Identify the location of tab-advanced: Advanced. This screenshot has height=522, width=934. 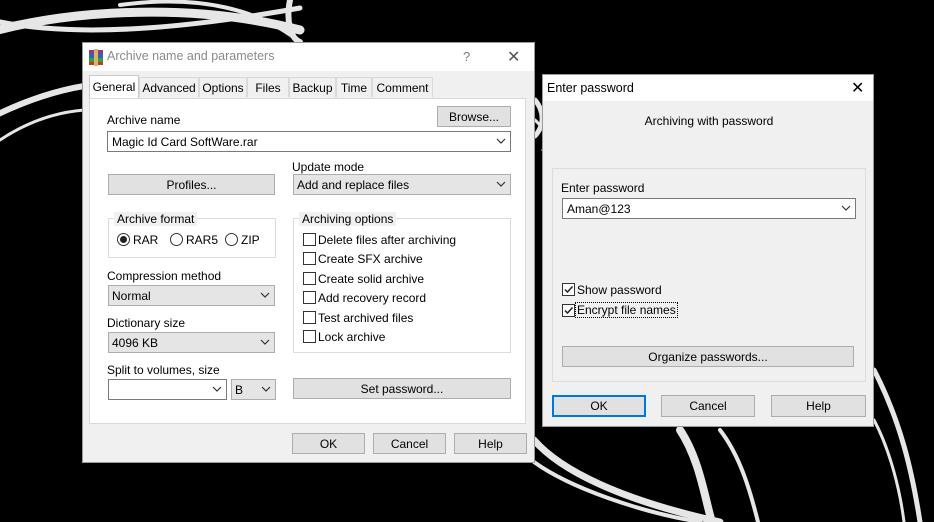
(169, 87).